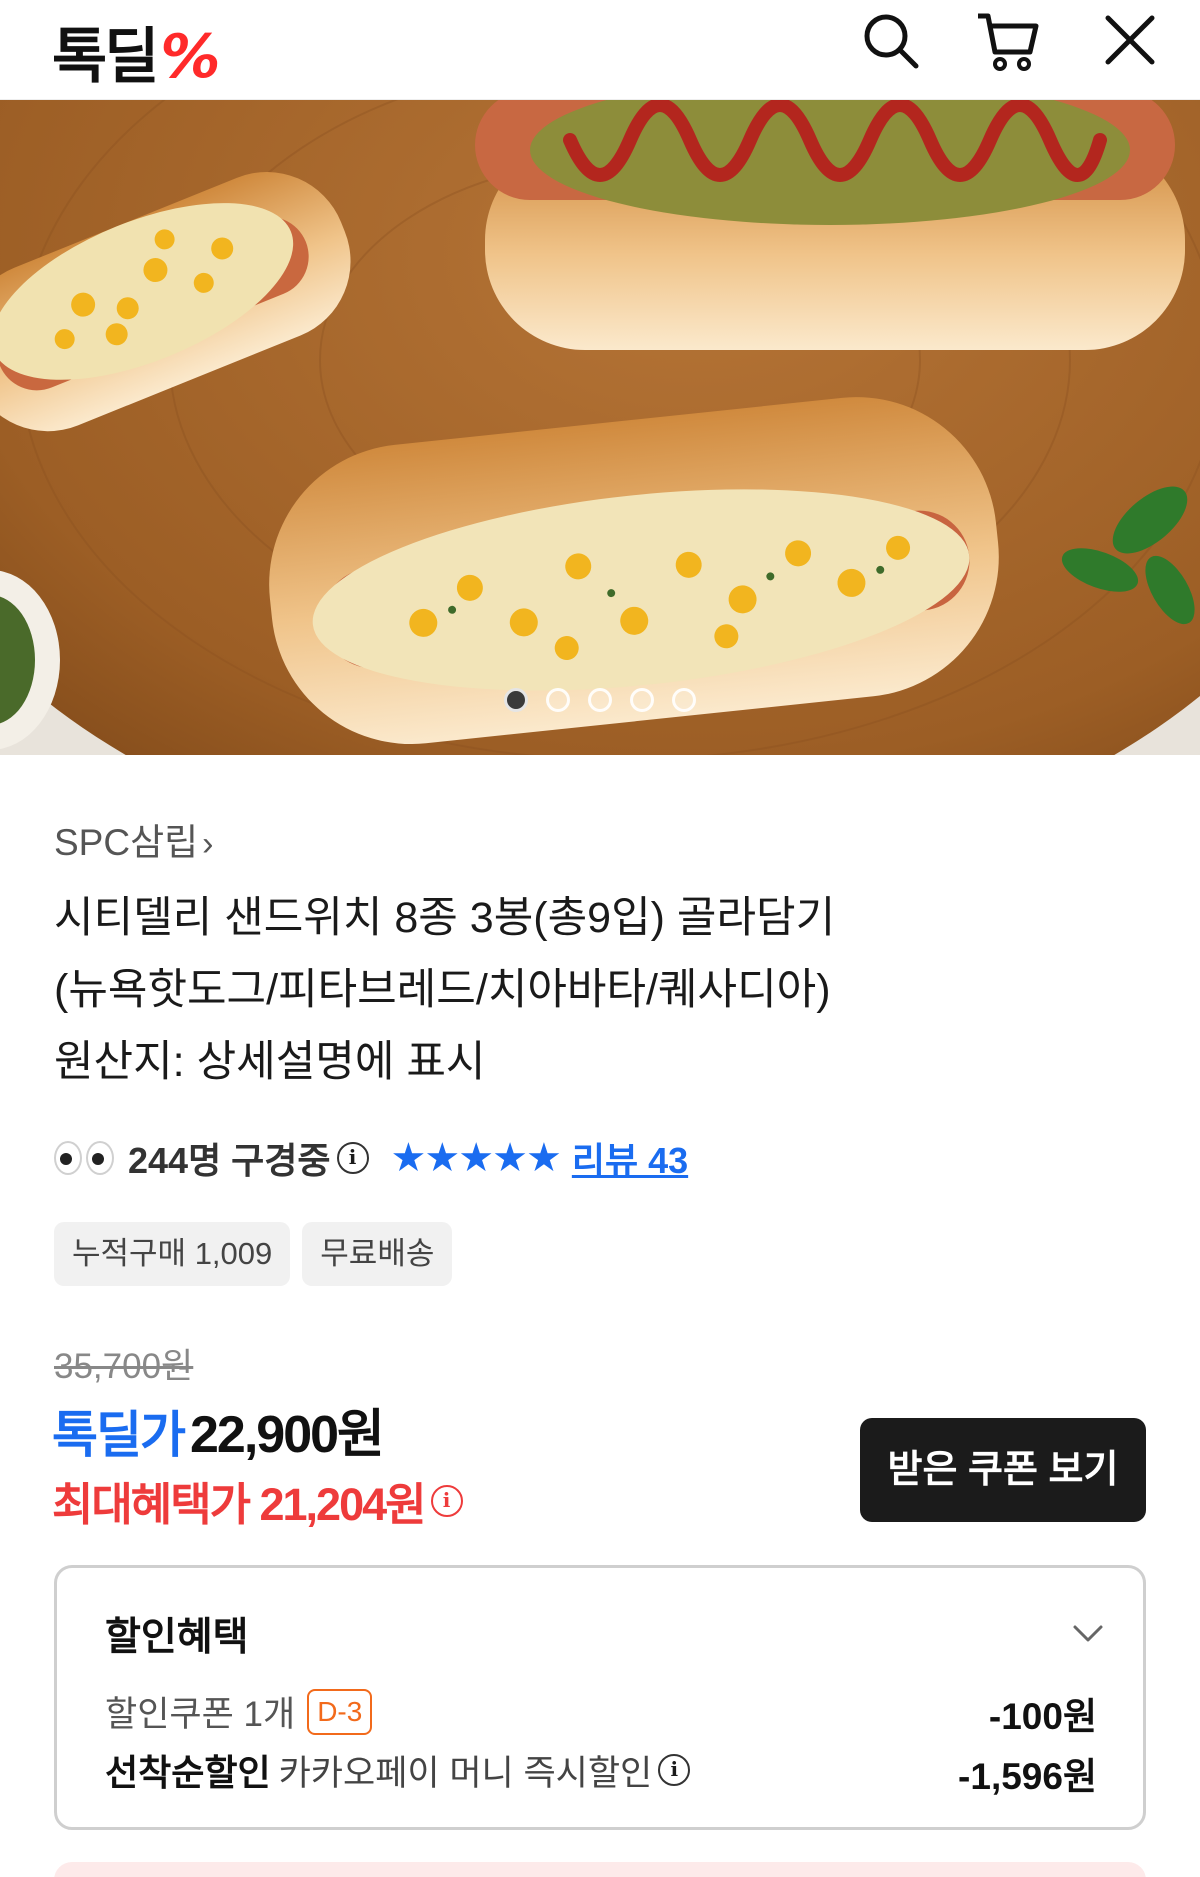  Describe the element at coordinates (630, 1158) in the screenshot. I see `review-link: 리뷰 43` at that location.